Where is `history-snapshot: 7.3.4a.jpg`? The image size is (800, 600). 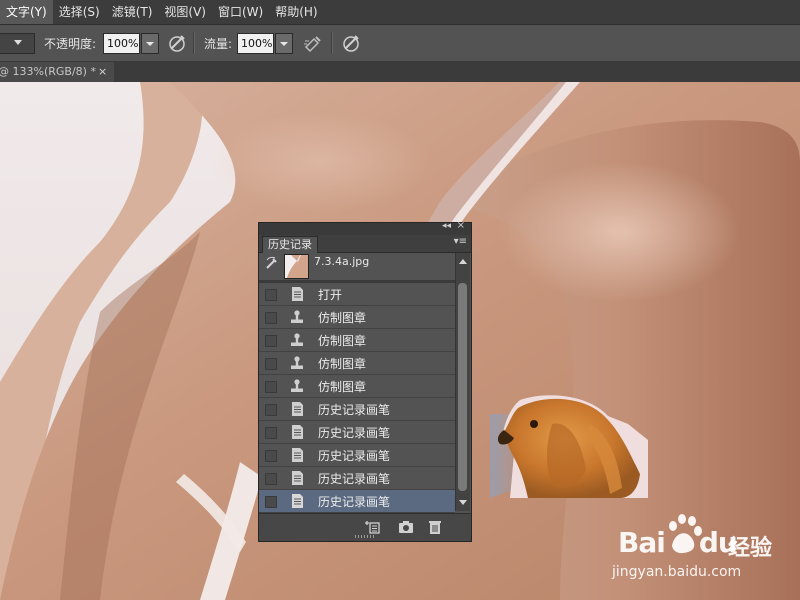 history-snapshot: 7.3.4a.jpg is located at coordinates (357, 267).